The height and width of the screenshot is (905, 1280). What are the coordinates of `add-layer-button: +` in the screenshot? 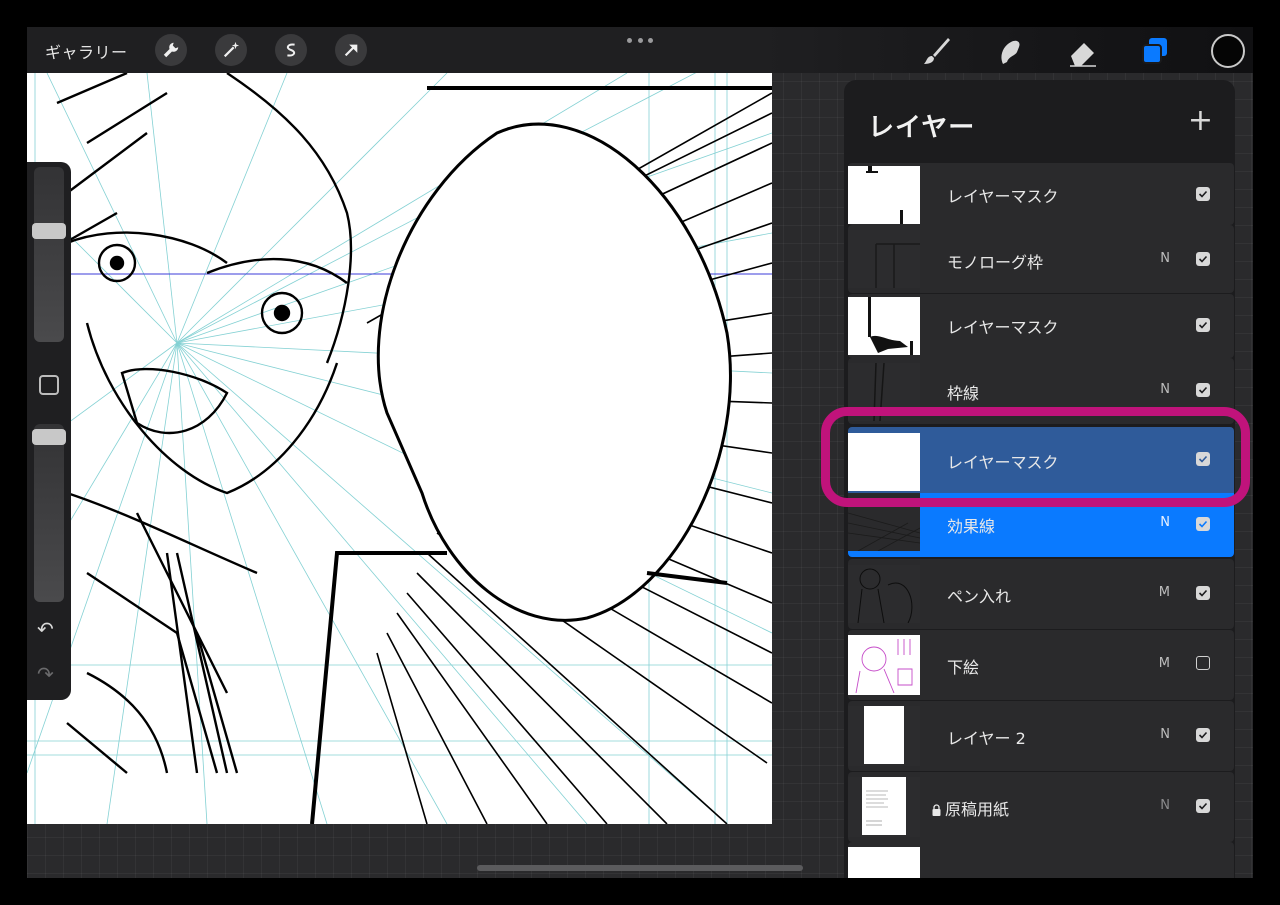 It's located at (1200, 121).